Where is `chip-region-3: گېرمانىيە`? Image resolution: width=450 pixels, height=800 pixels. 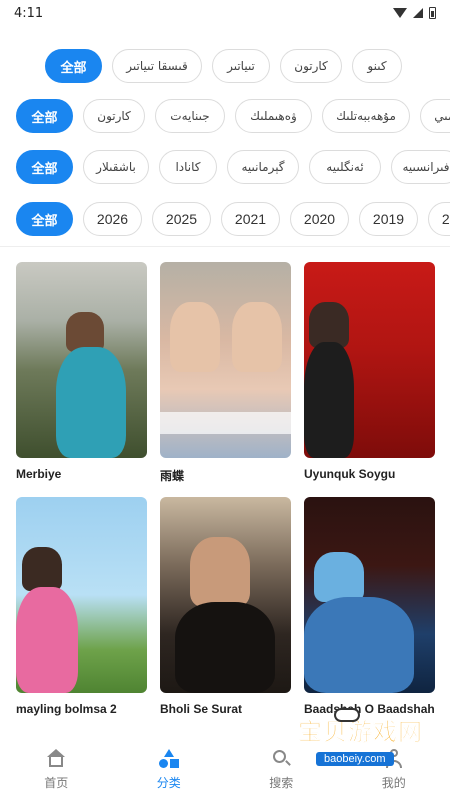 chip-region-3: گېرمانىيە is located at coordinates (263, 167).